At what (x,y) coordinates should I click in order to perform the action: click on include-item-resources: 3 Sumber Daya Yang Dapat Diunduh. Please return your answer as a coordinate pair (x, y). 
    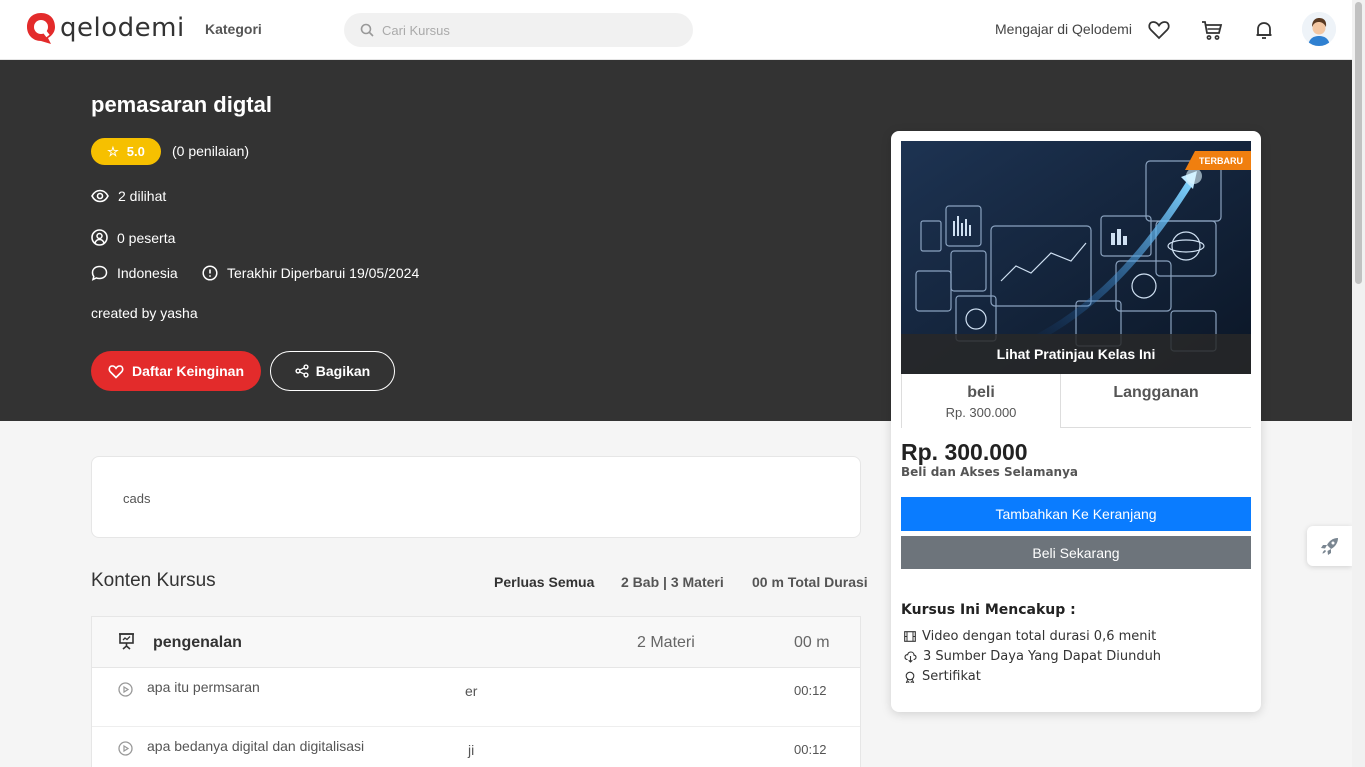
    Looking at the image, I should click on (1032, 656).